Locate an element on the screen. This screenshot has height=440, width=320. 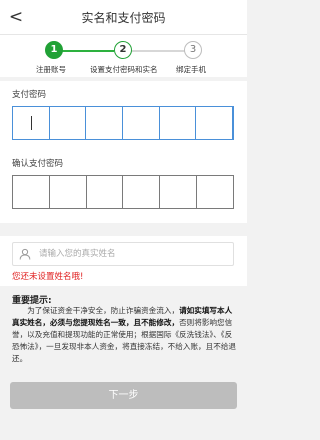
step-3-circle: 3 is located at coordinates (193, 50).